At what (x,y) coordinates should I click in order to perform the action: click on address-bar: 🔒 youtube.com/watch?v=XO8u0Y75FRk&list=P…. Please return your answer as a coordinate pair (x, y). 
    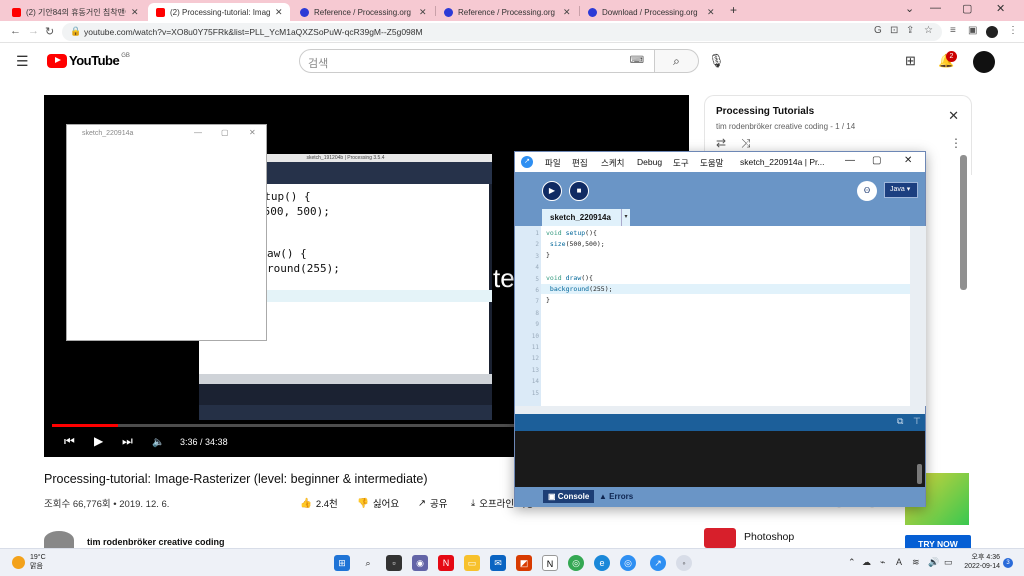
    Looking at the image, I should click on (502, 32).